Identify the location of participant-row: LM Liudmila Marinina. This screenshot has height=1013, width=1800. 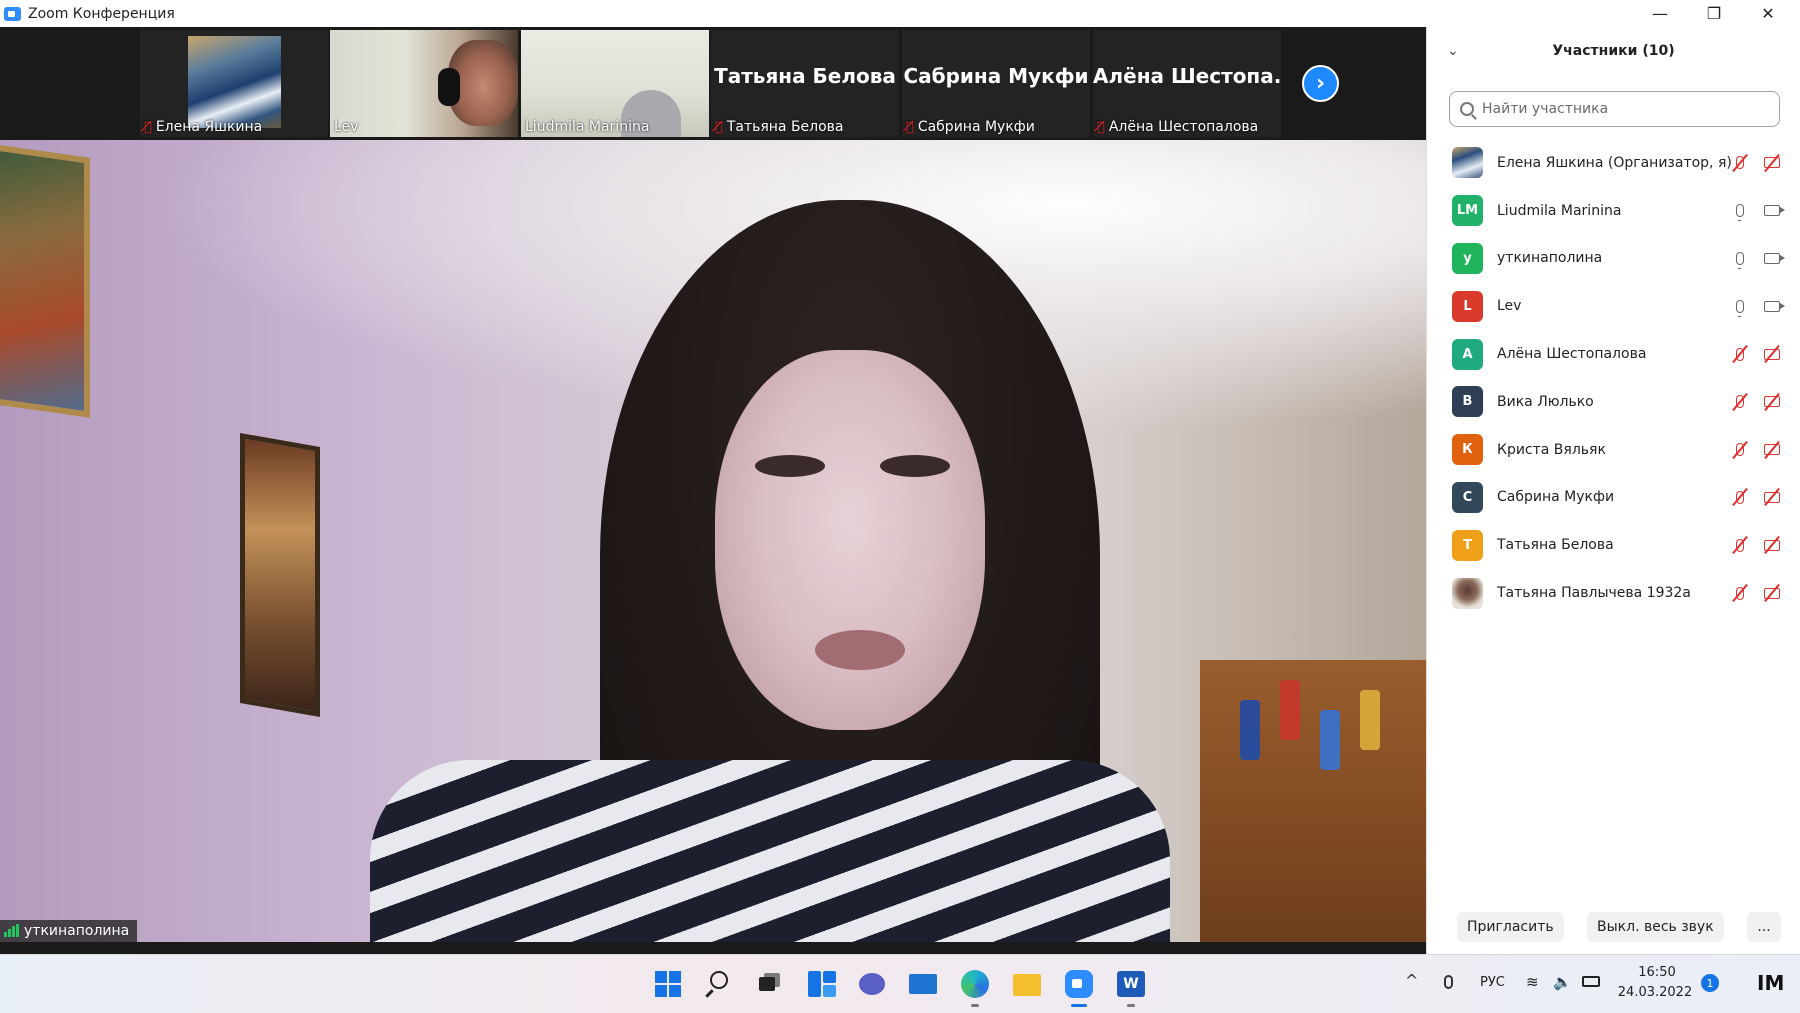
(1613, 211).